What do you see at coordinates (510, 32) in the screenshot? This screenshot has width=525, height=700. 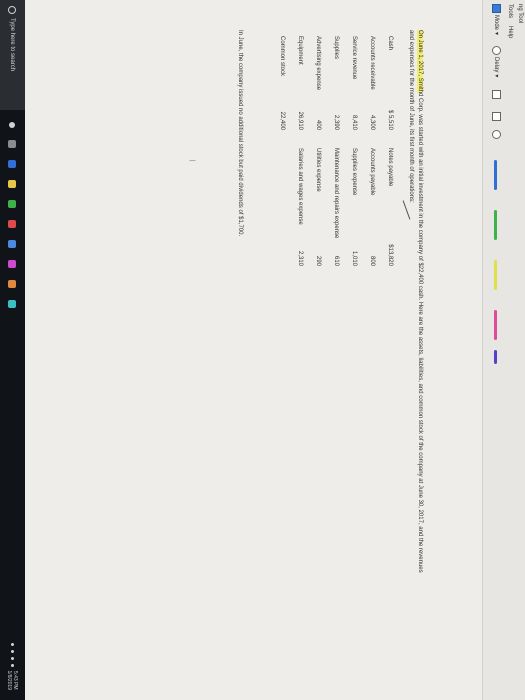 I see `menu-help: Help` at bounding box center [510, 32].